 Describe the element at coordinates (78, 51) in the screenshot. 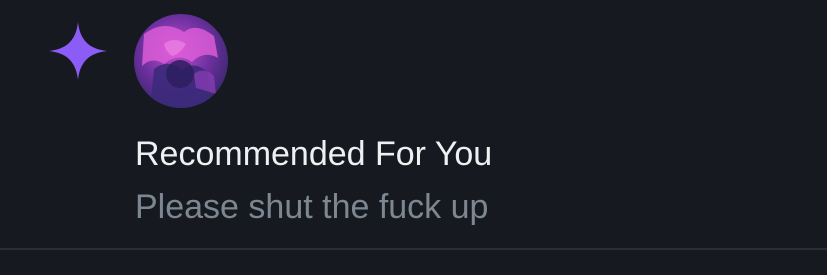

I see `sparkle-icon` at that location.